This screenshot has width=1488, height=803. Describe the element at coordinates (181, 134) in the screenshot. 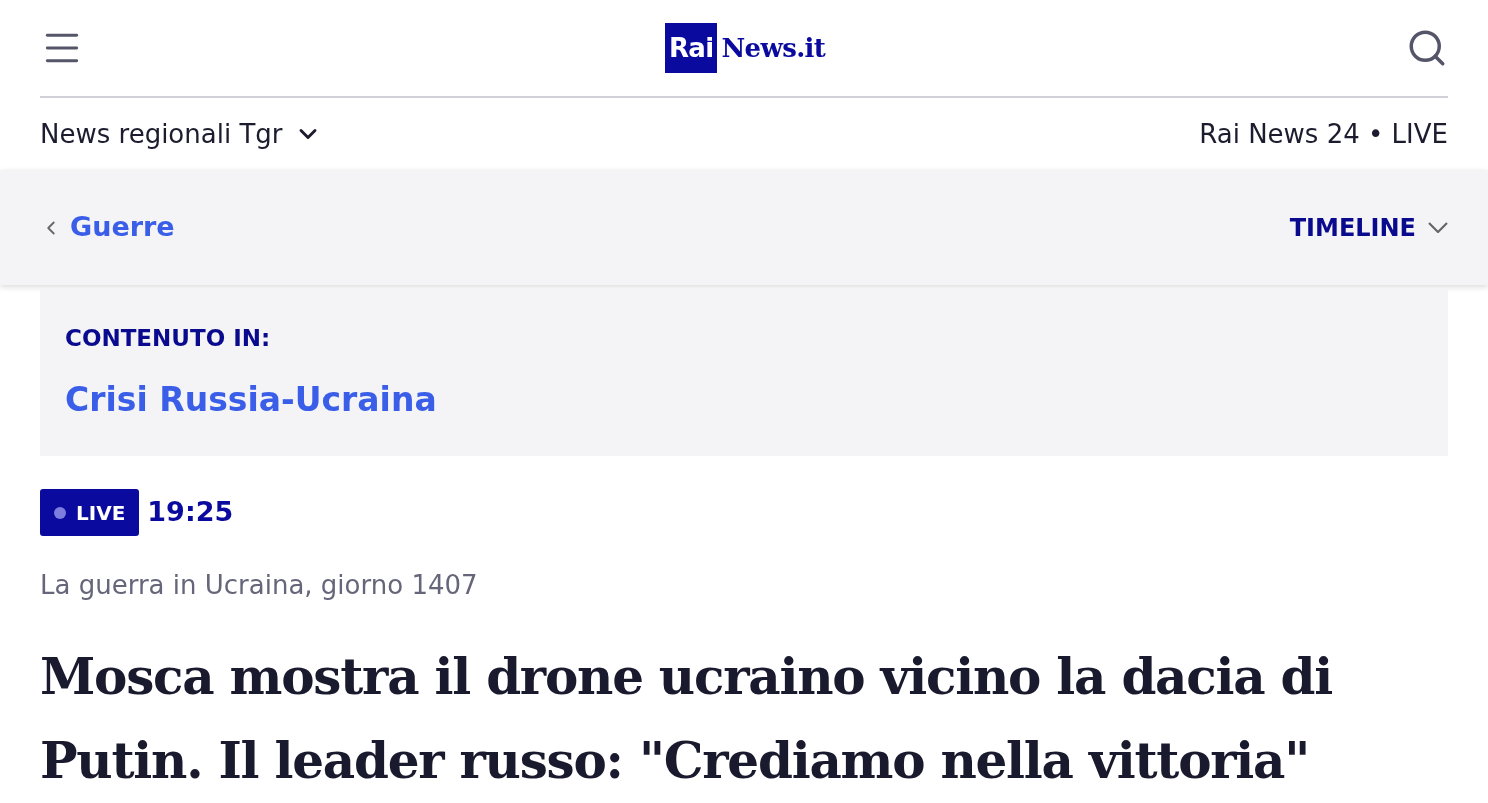

I see `regional-news-dropdown: News regionali Tgr` at that location.